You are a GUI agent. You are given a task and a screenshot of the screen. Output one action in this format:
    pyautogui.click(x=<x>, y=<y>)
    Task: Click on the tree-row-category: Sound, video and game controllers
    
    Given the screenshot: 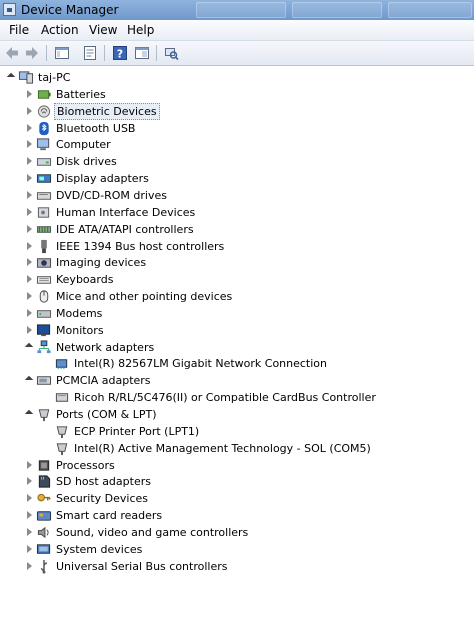 What is the action you would take?
    pyautogui.click(x=237, y=532)
    